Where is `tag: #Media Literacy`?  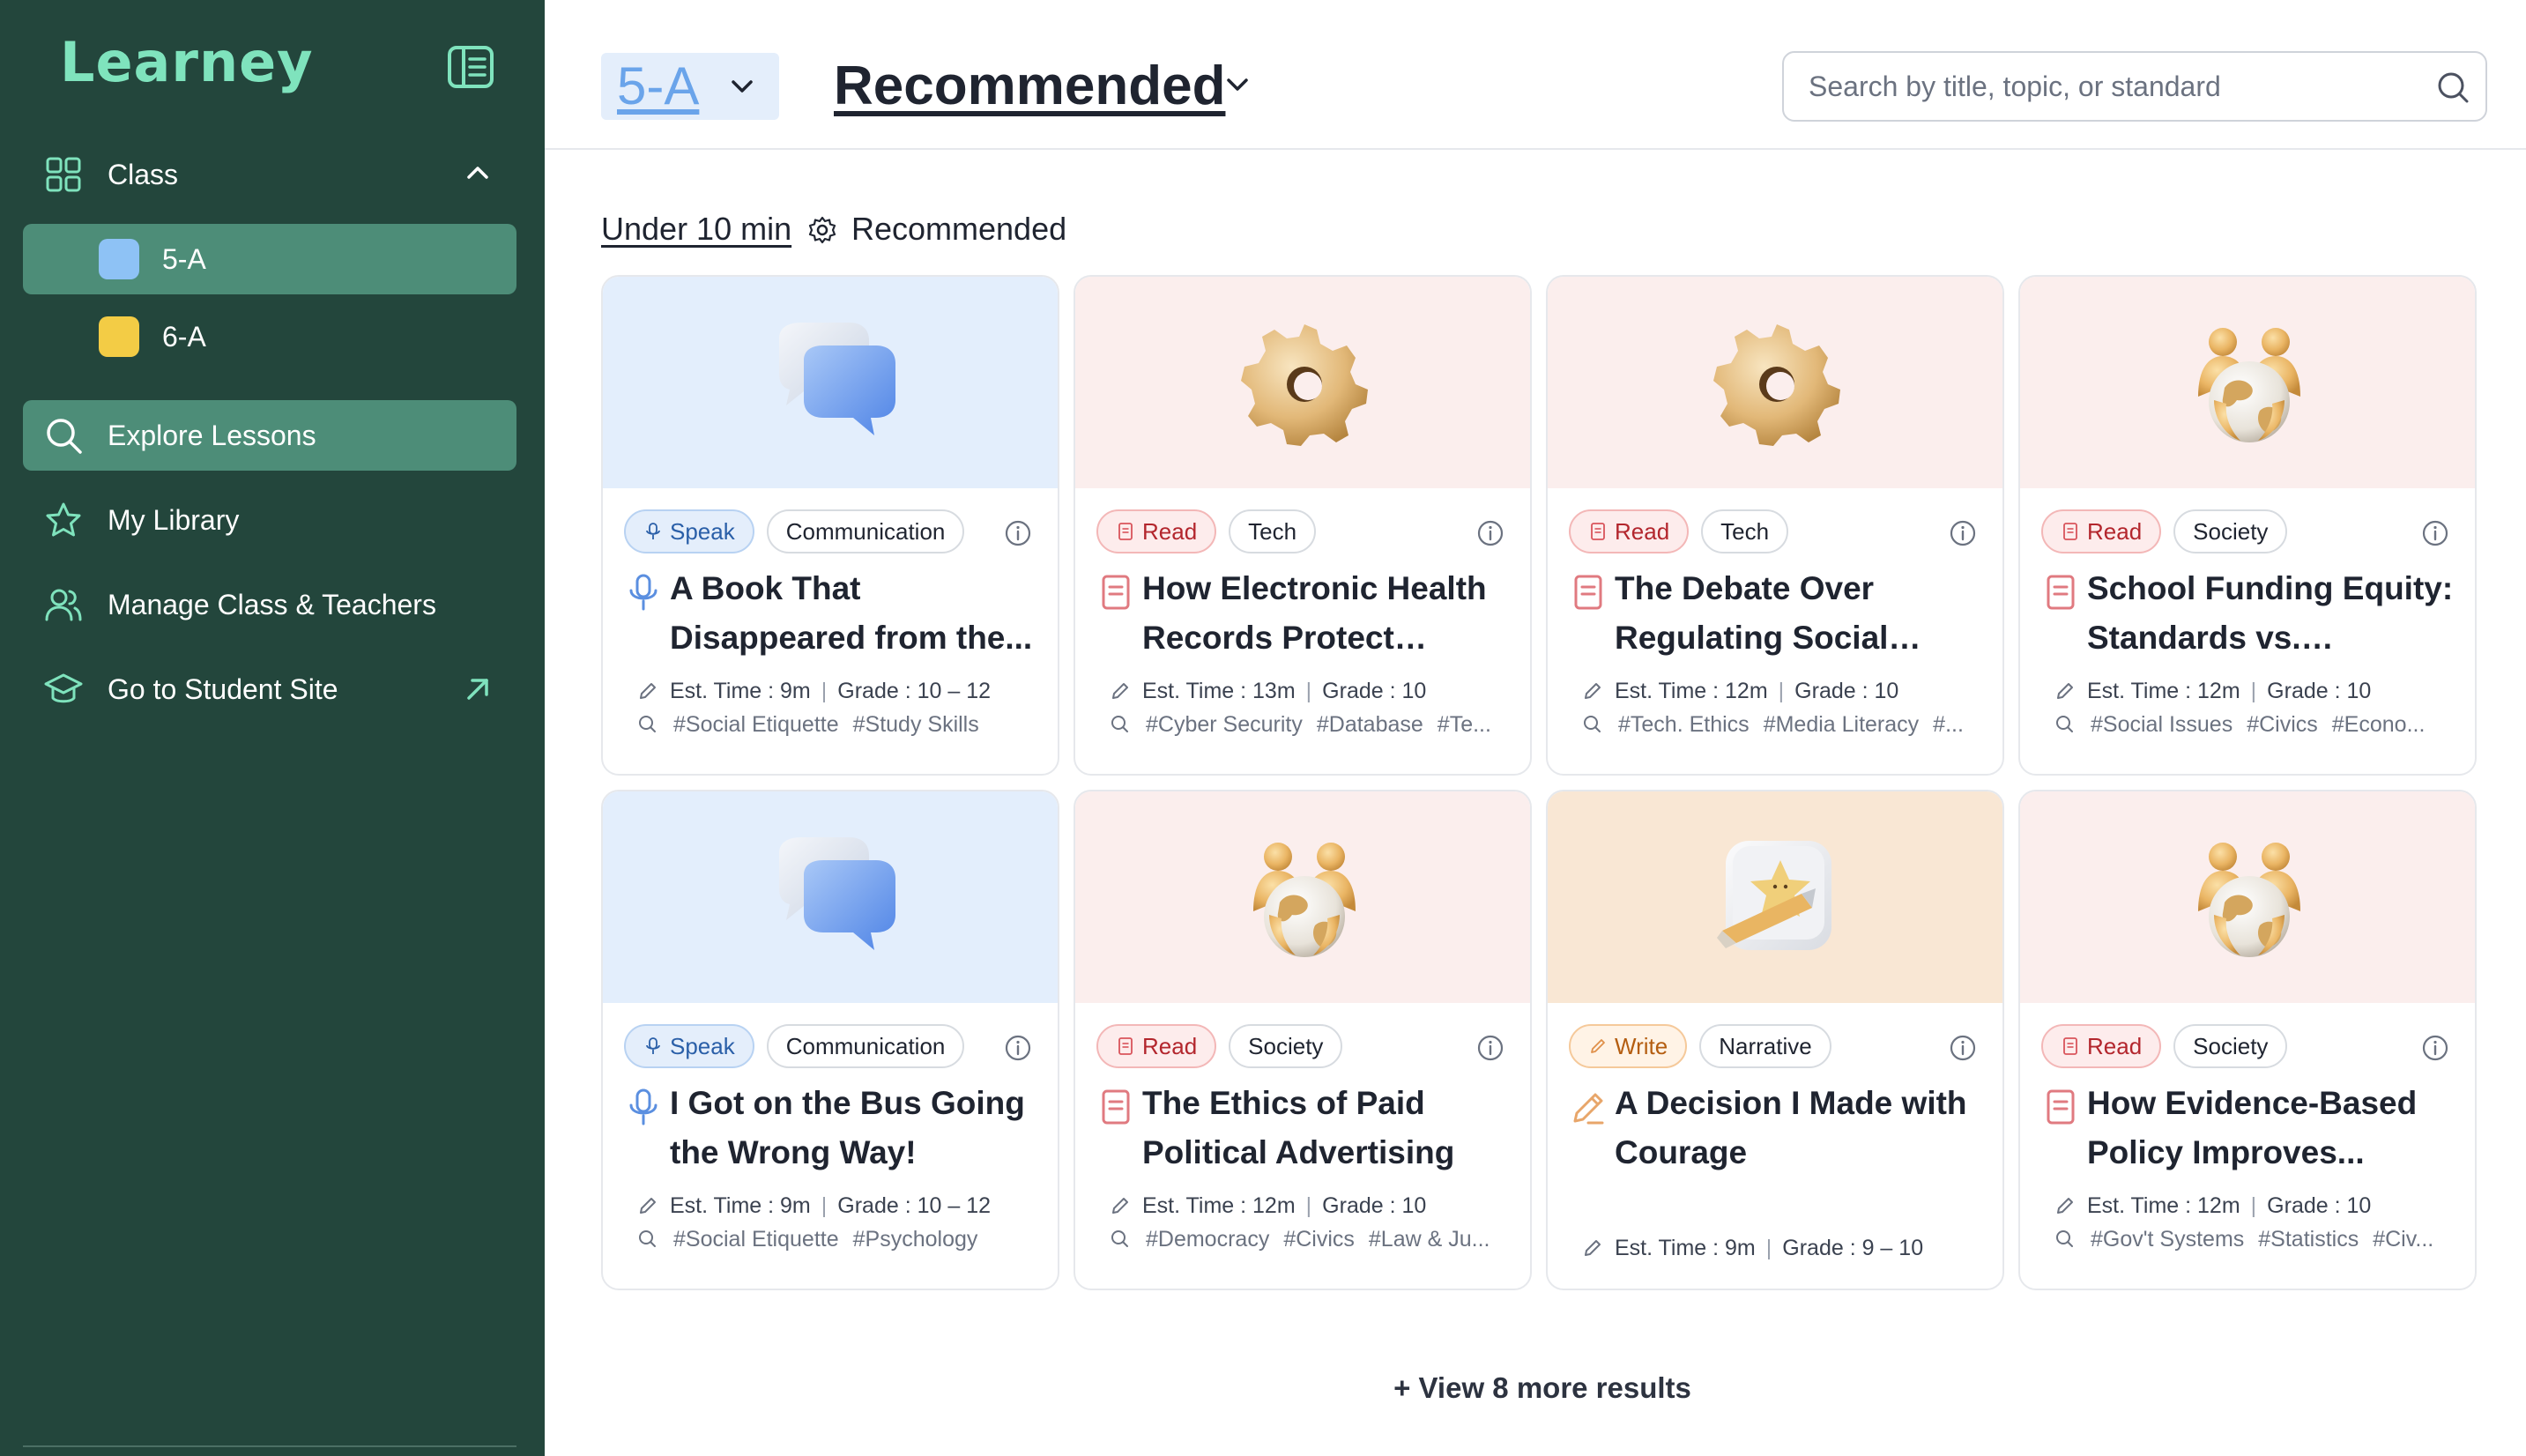
tag: #Media Literacy is located at coordinates (1841, 724).